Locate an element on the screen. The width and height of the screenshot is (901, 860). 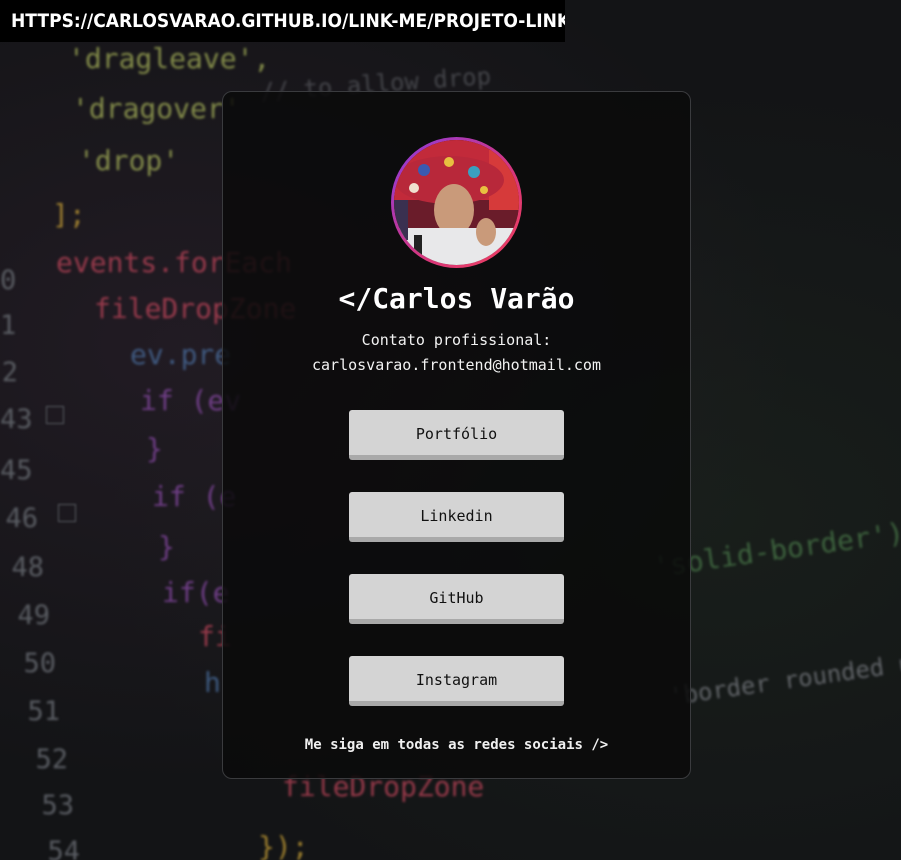
portfolio-button: Portfólio is located at coordinates (456, 435).